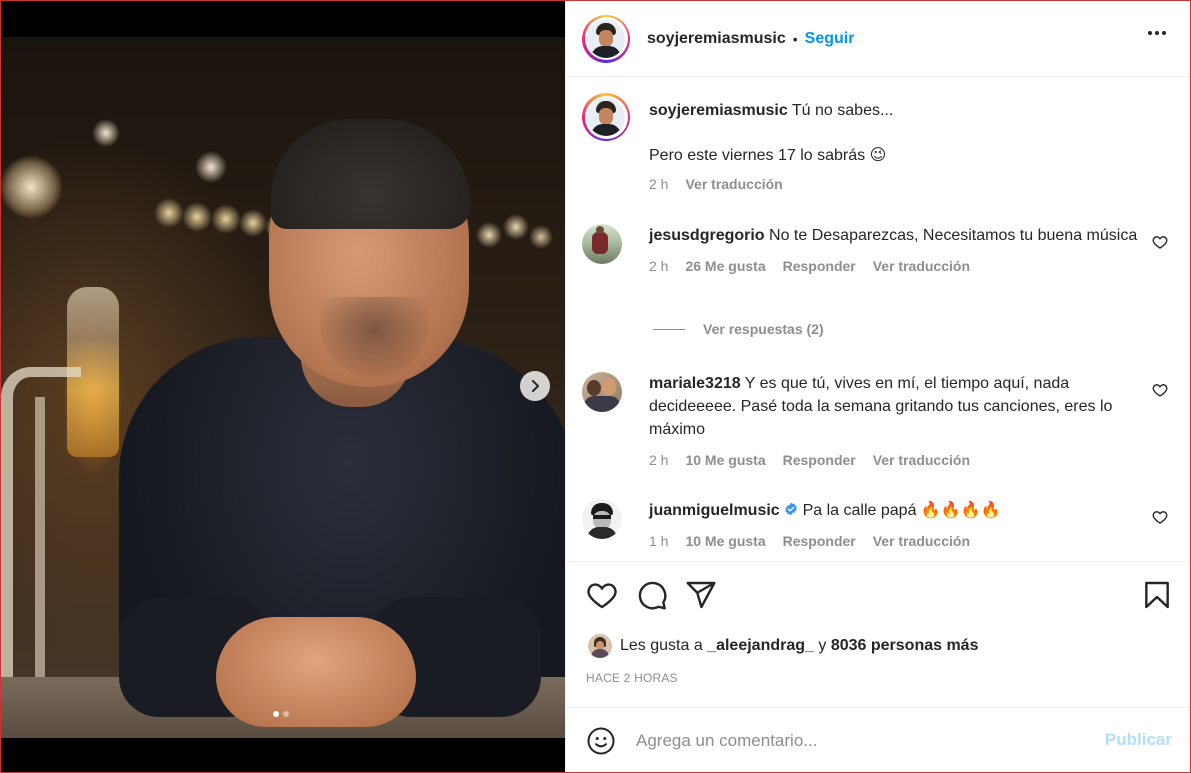 This screenshot has width=1191, height=773. What do you see at coordinates (718, 110) in the screenshot?
I see `caption-username: soyjeremiasmusic` at bounding box center [718, 110].